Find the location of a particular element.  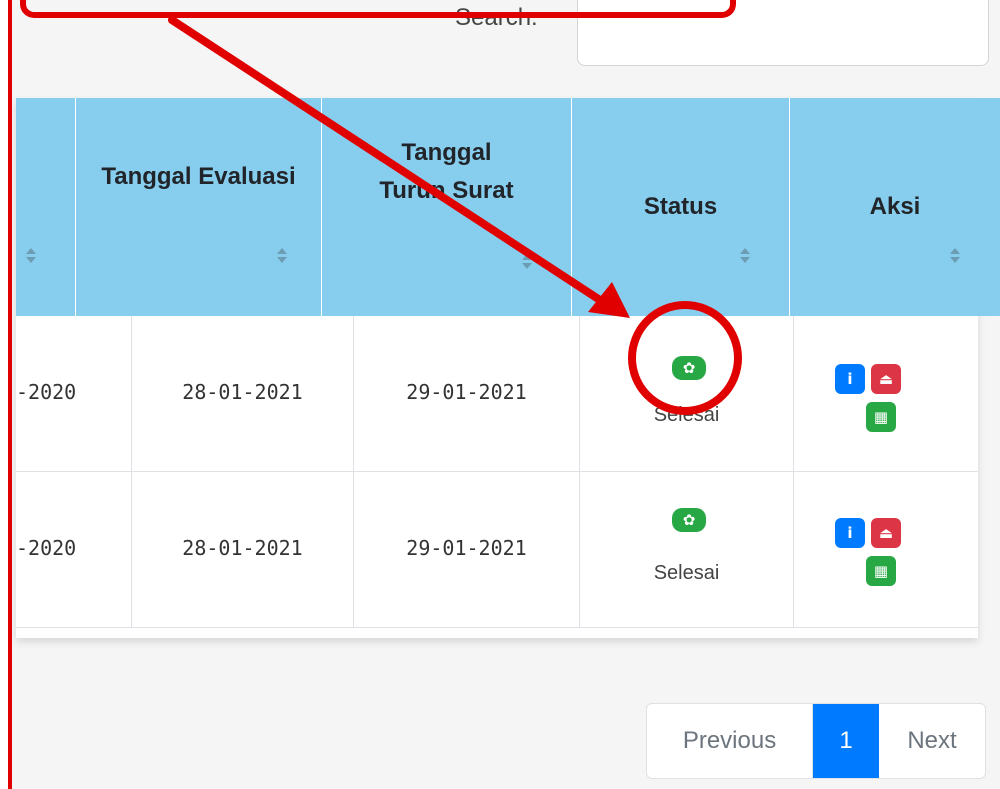

pagination-next-button: Next is located at coordinates (932, 741).